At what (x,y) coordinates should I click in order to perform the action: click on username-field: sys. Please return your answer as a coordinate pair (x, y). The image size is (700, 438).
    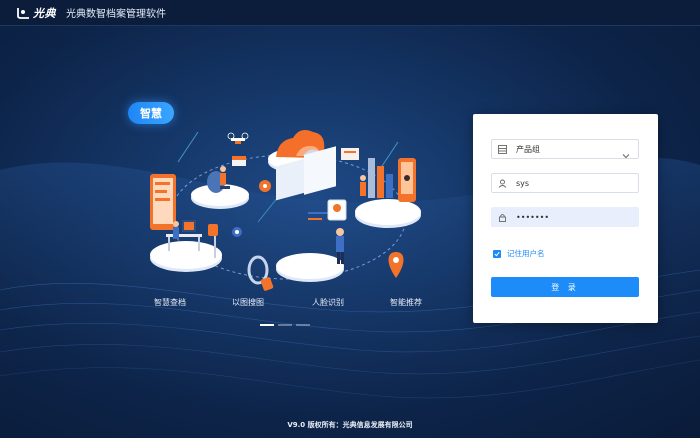
    Looking at the image, I should click on (565, 183).